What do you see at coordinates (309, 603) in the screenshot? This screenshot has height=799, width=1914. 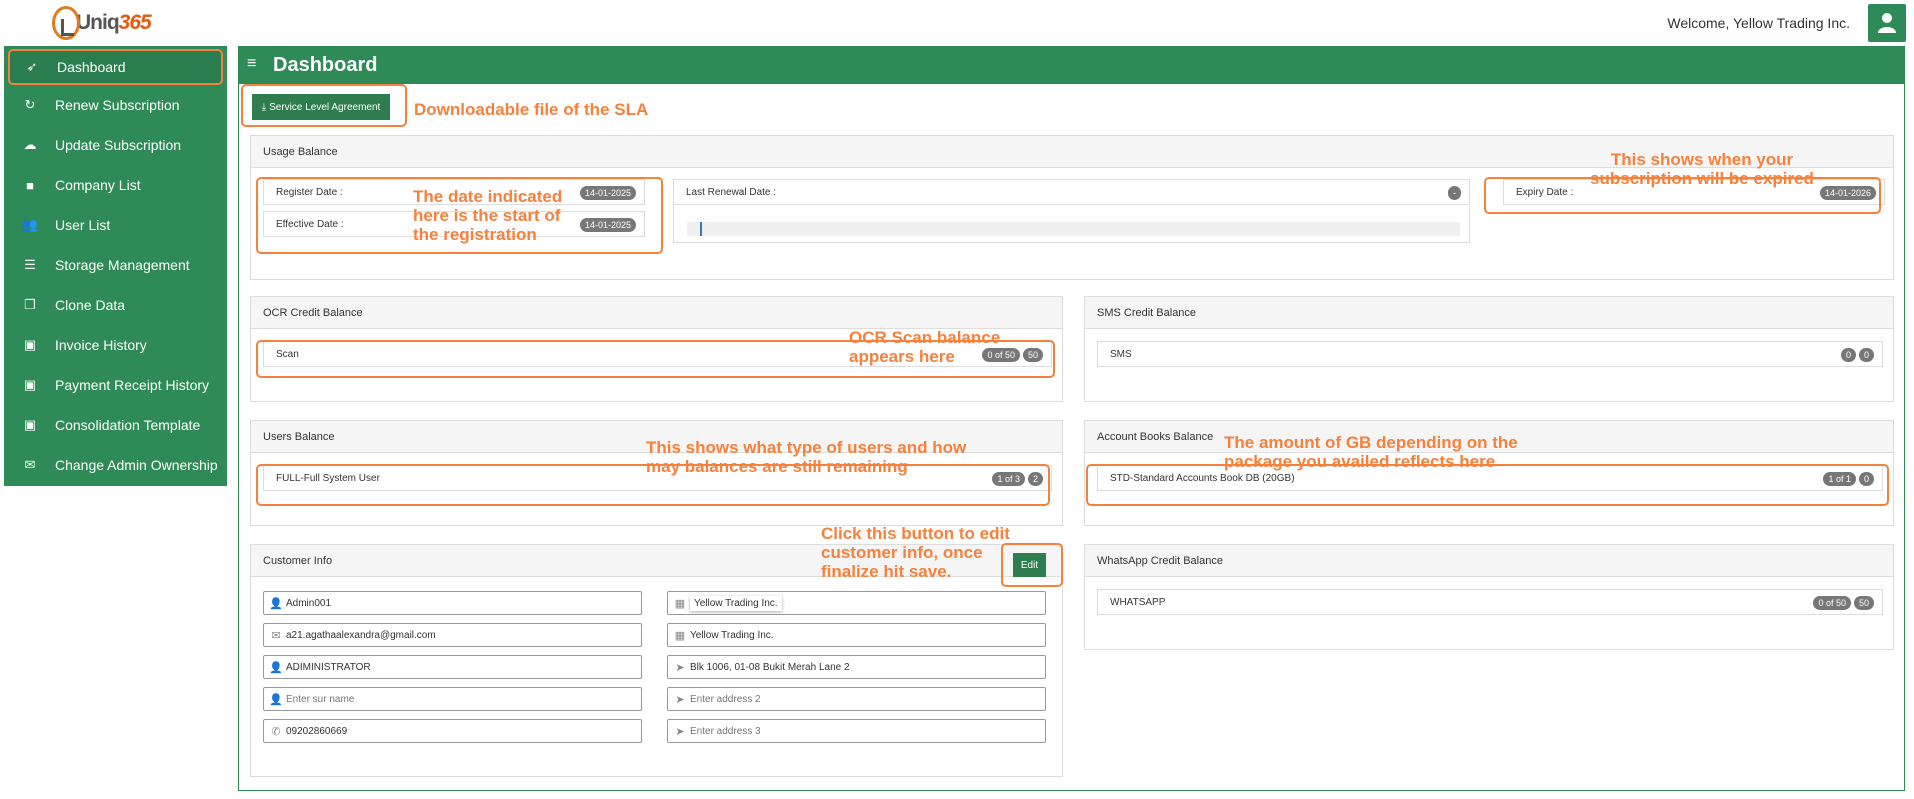 I see `username-value: Admin001` at bounding box center [309, 603].